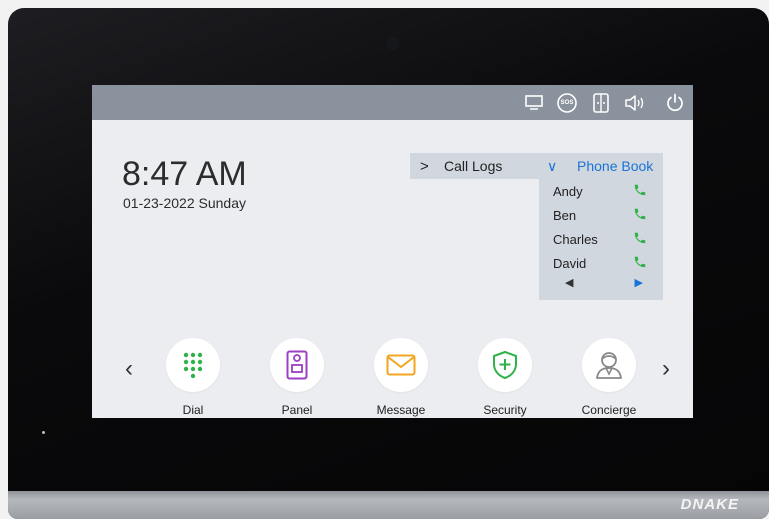 This screenshot has height=519, width=769. Describe the element at coordinates (570, 263) in the screenshot. I see `contact-name: David` at that location.